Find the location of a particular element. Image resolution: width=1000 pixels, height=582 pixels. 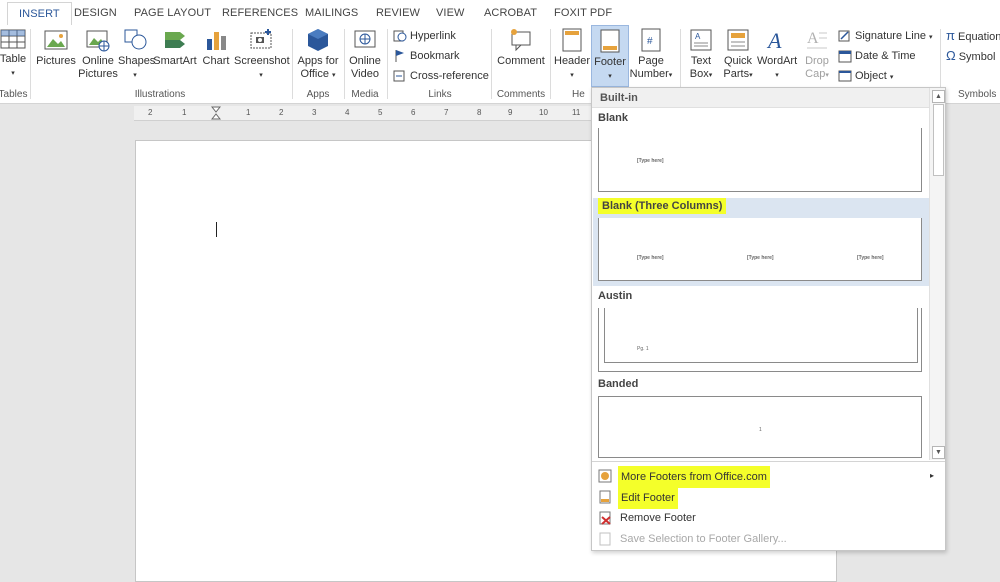

video-label-2: Video is located at coordinates (365, 74).